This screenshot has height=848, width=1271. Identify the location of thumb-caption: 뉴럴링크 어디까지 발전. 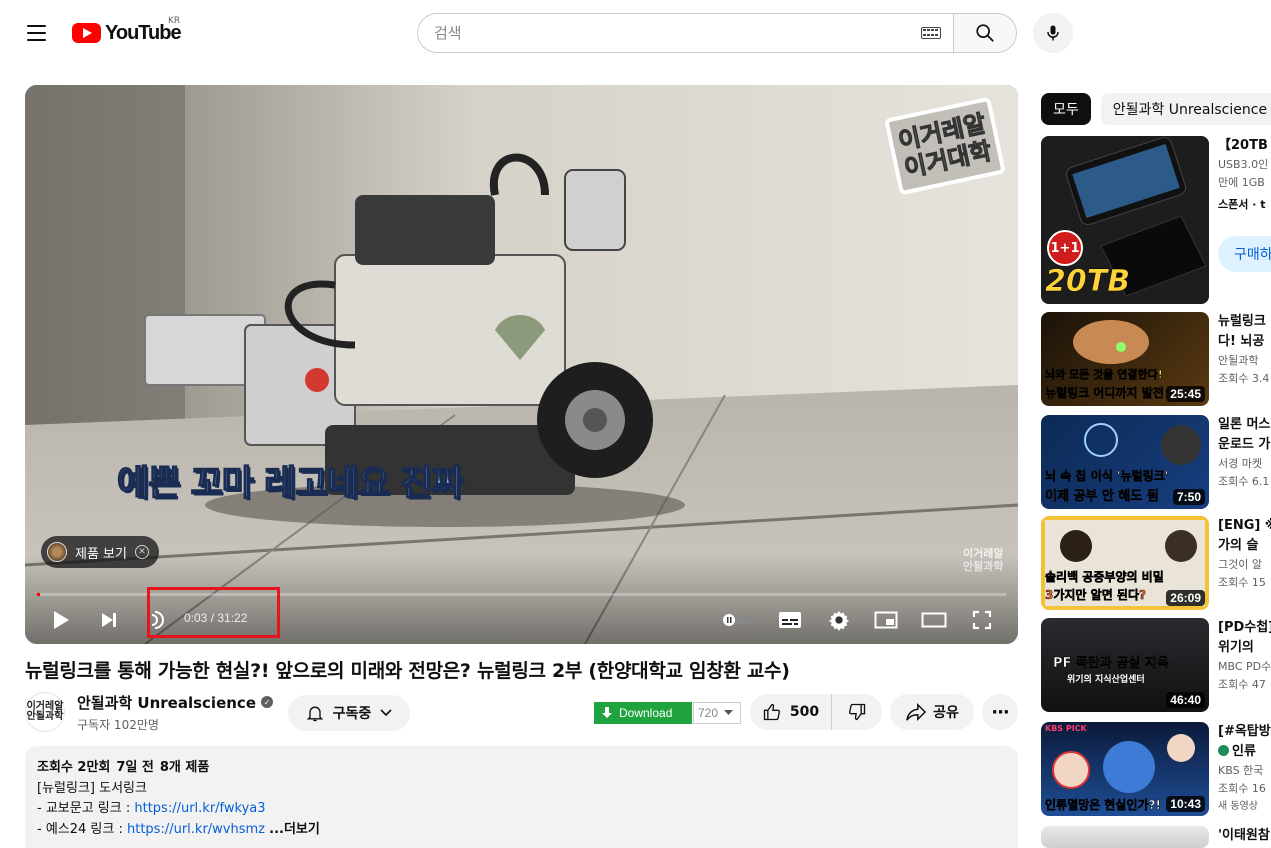
(1104, 393).